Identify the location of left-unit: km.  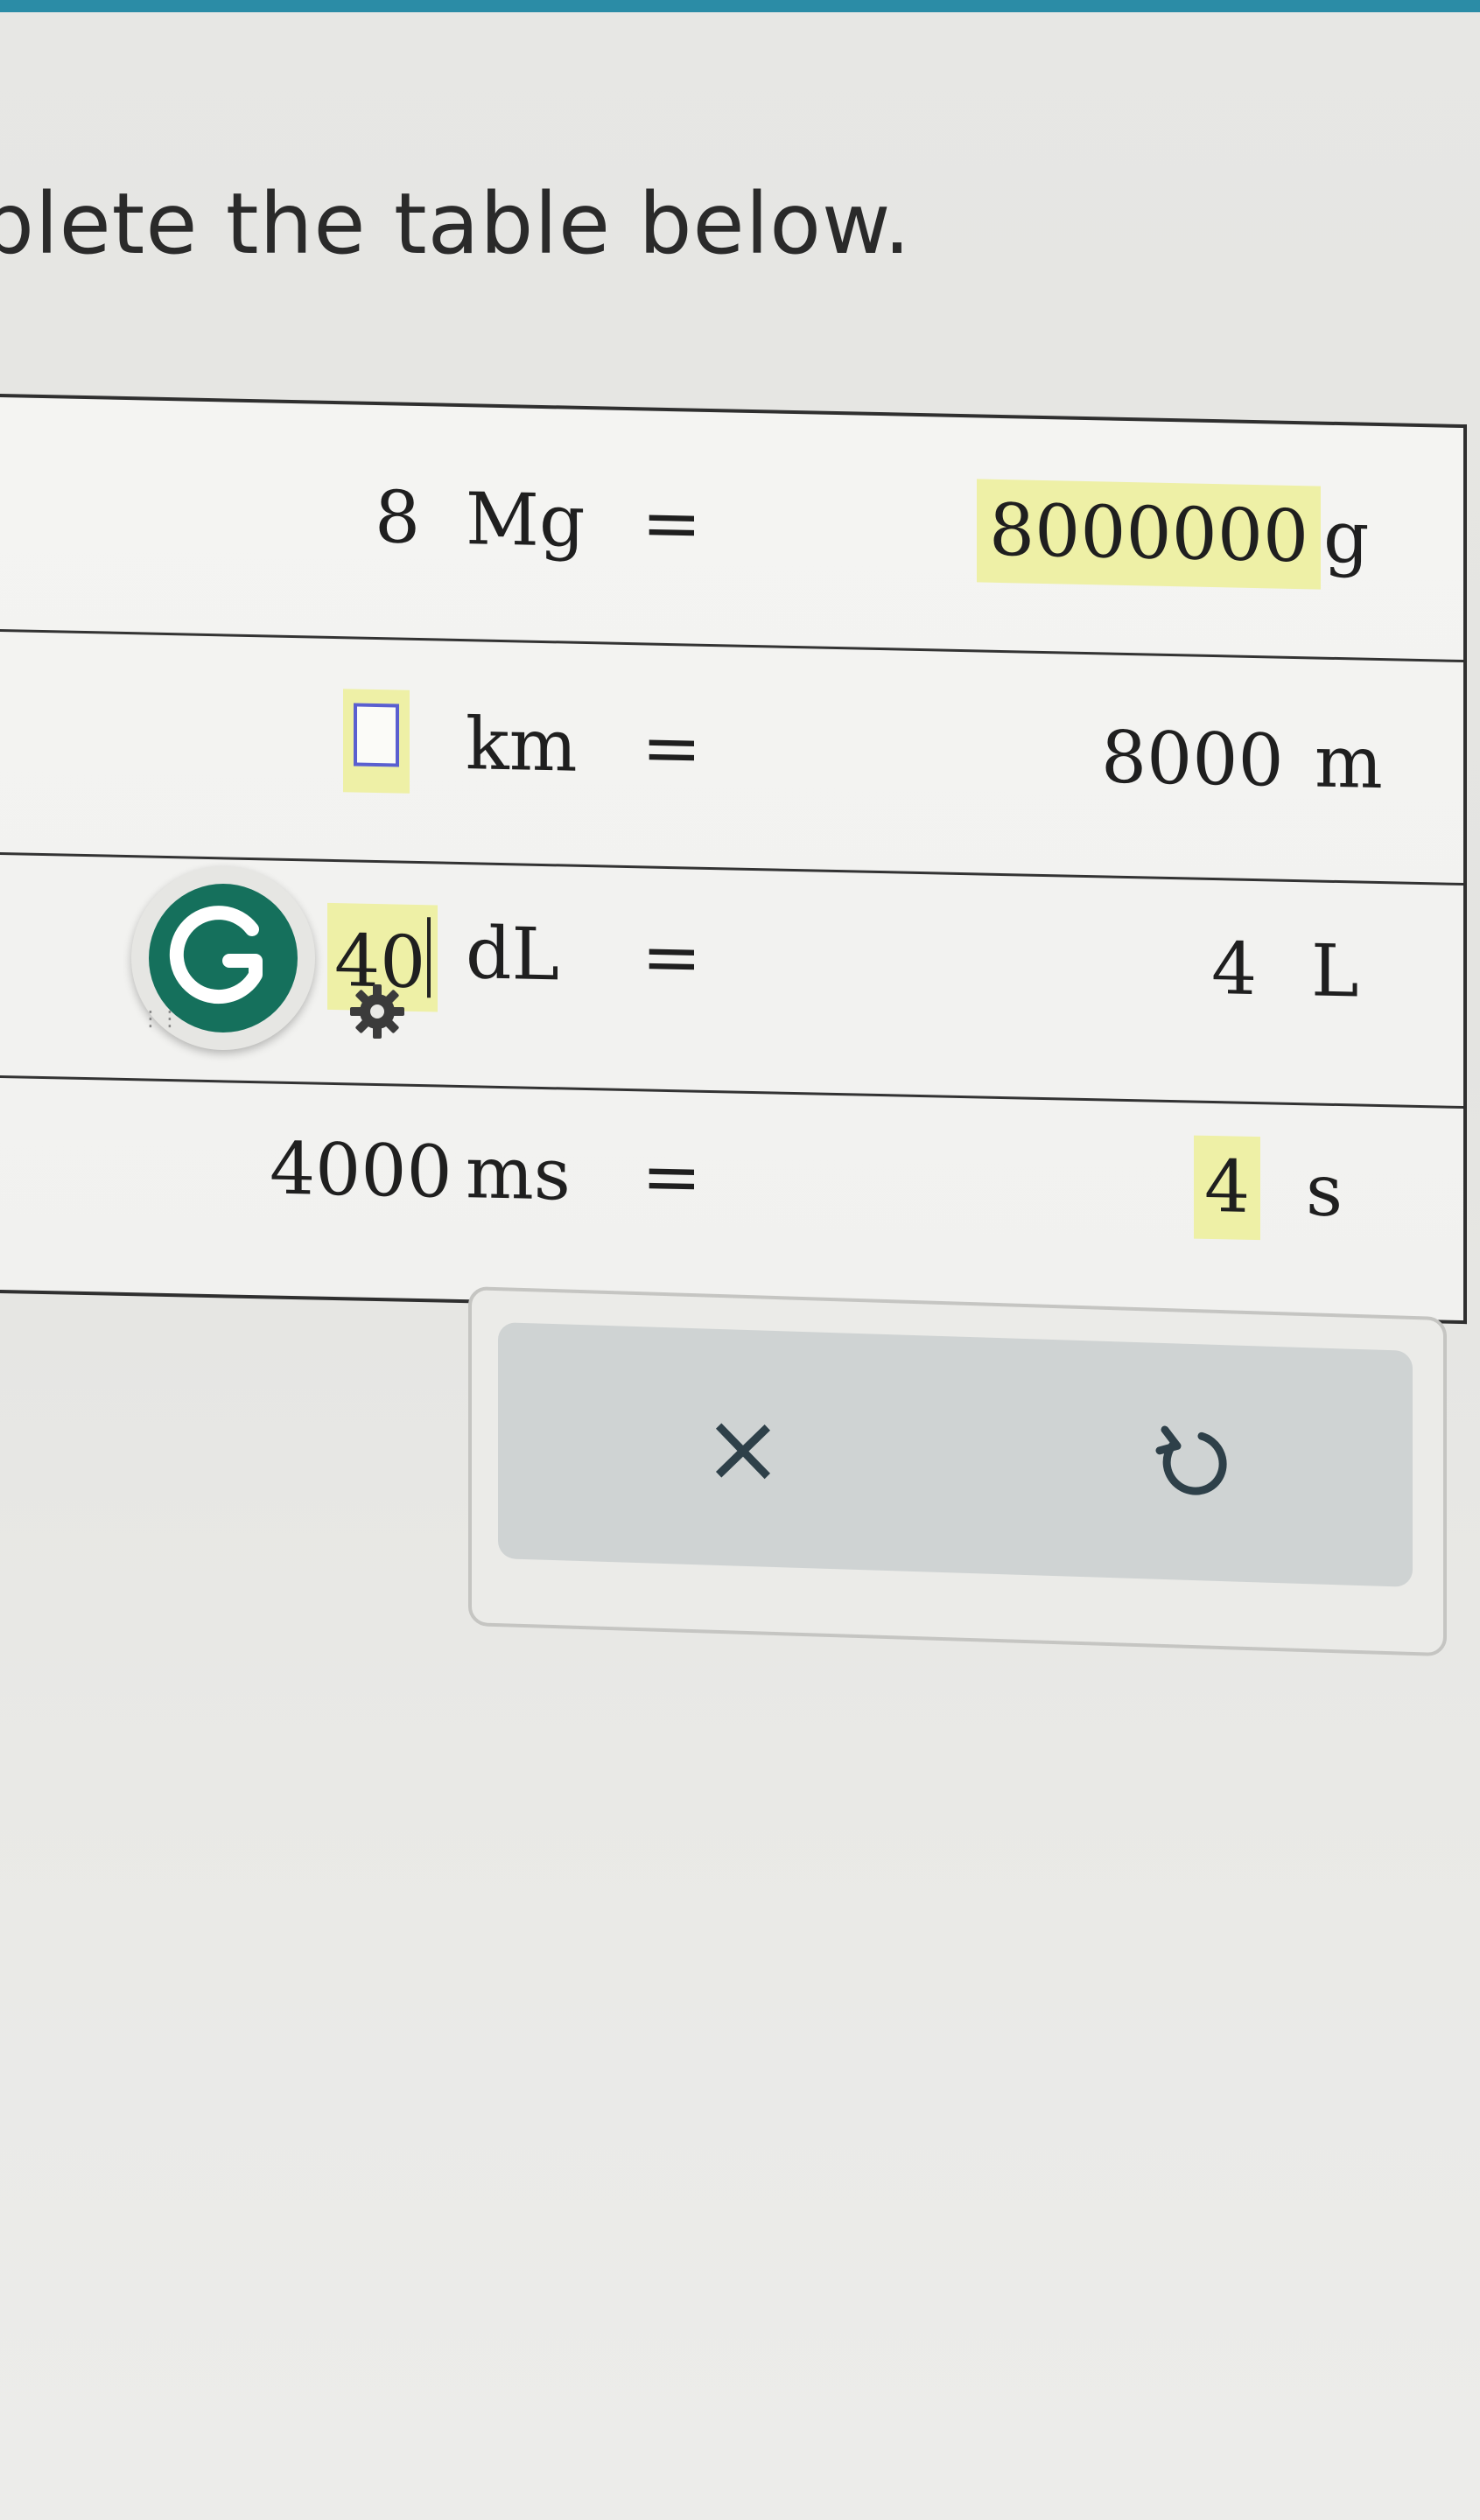
(522, 745).